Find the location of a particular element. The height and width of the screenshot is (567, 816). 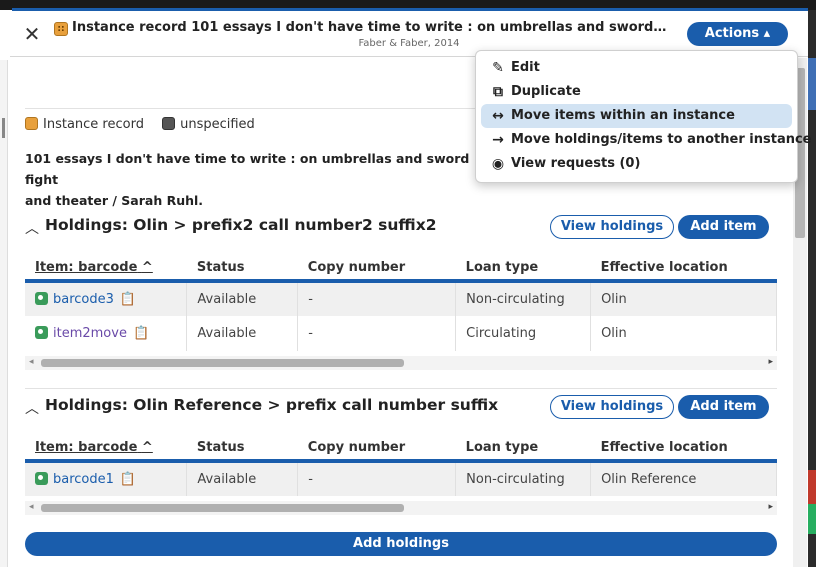

barcode-cell: item2move 📋 is located at coordinates (106, 333).